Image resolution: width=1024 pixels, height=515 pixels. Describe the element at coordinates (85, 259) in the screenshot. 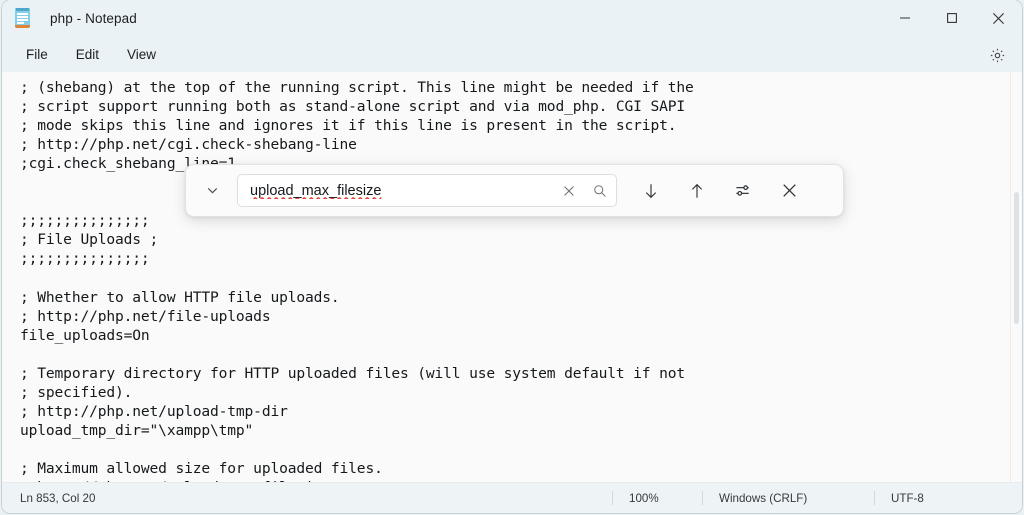

I see `editor-line: ;;;;;;;;;;;;;;;` at that location.